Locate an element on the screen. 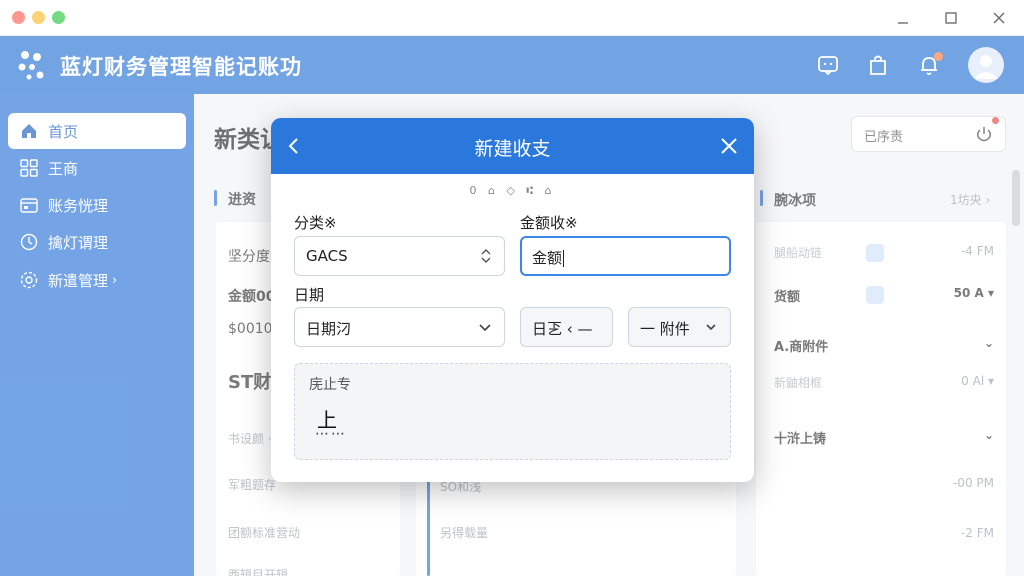  date-select: 日期汈 is located at coordinates (399, 327).